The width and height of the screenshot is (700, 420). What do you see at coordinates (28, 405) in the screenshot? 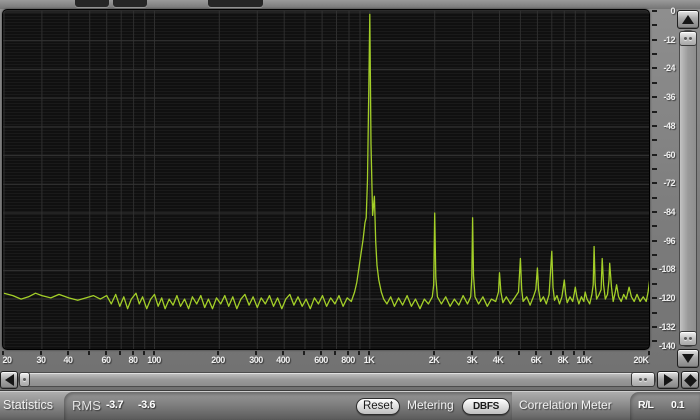
I see `statistics-tab: Statistics` at bounding box center [28, 405].